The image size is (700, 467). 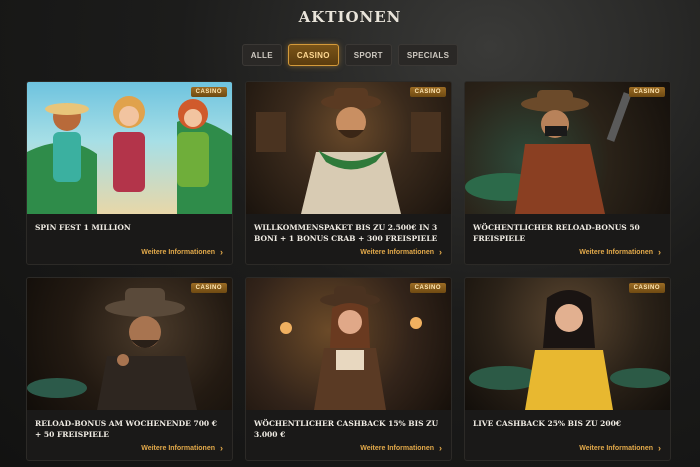 I want to click on tab-alle: ALLE, so click(x=261, y=55).